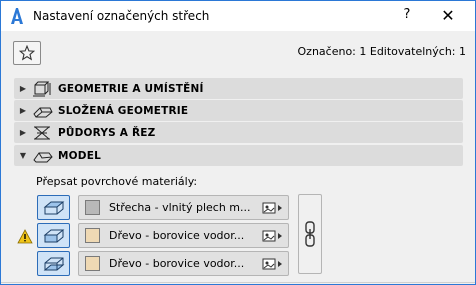  I want to click on warning-icon, so click(25, 236).